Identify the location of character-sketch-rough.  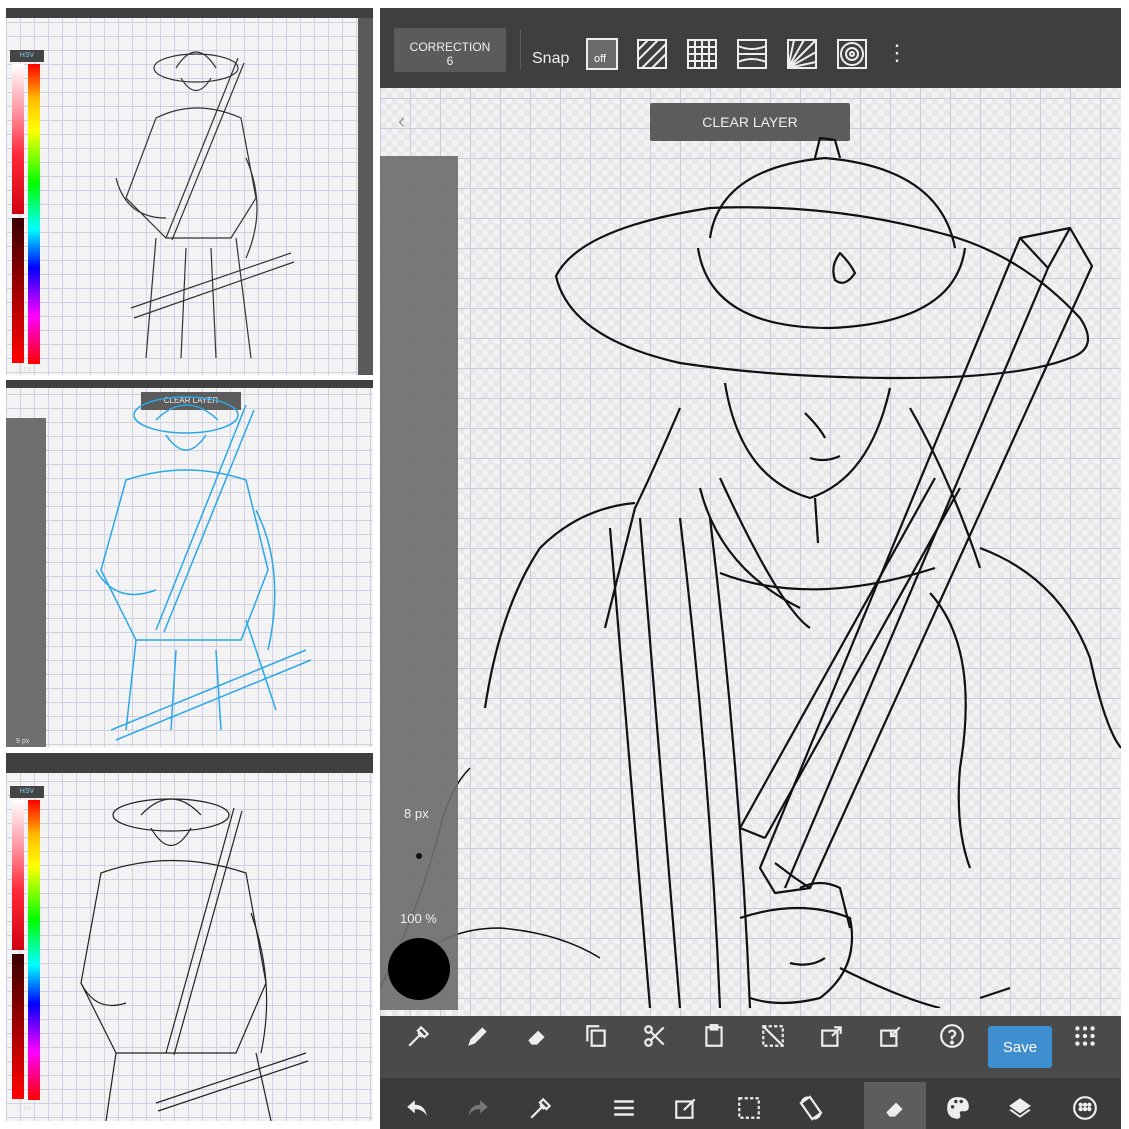
(205, 205).